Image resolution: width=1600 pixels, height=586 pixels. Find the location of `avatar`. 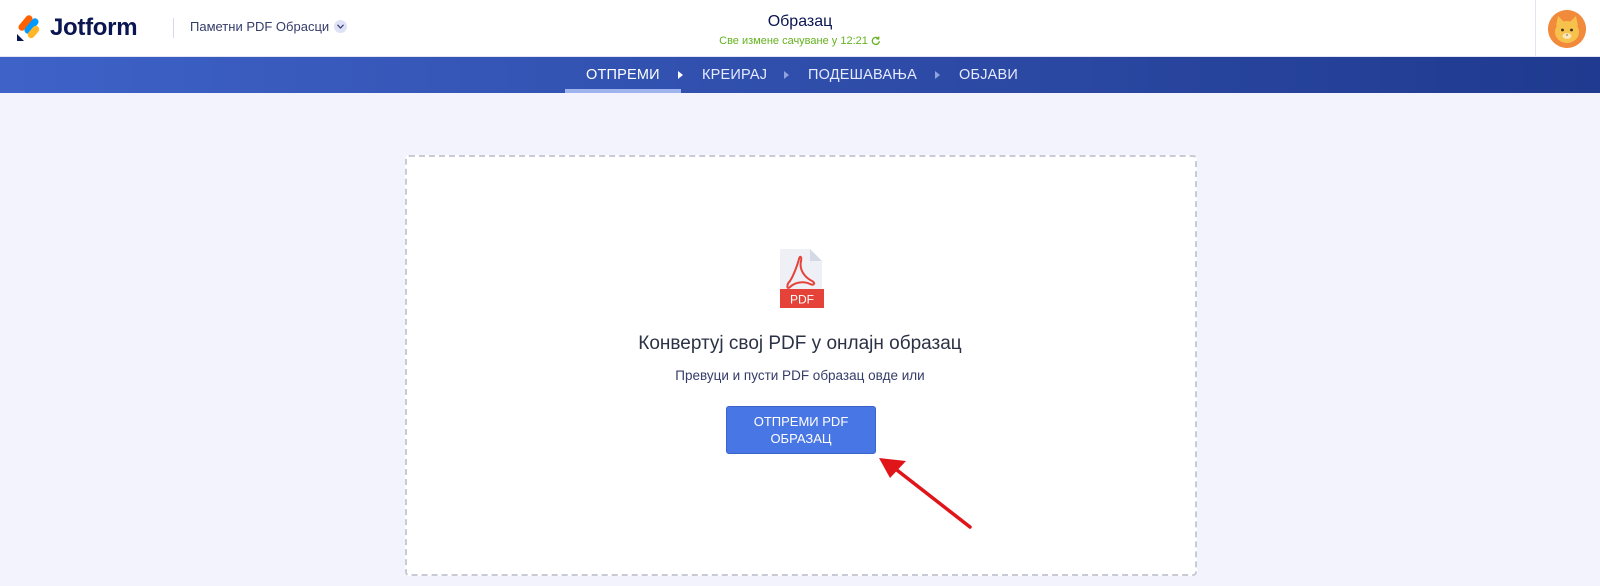

avatar is located at coordinates (1567, 29).